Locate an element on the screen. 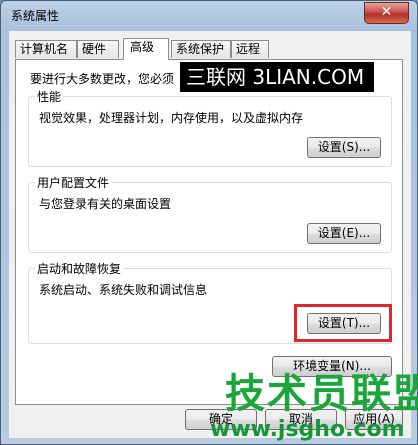 The image size is (418, 445). user-profiles-description: 与您登录有关的桌面设置 is located at coordinates (105, 204).